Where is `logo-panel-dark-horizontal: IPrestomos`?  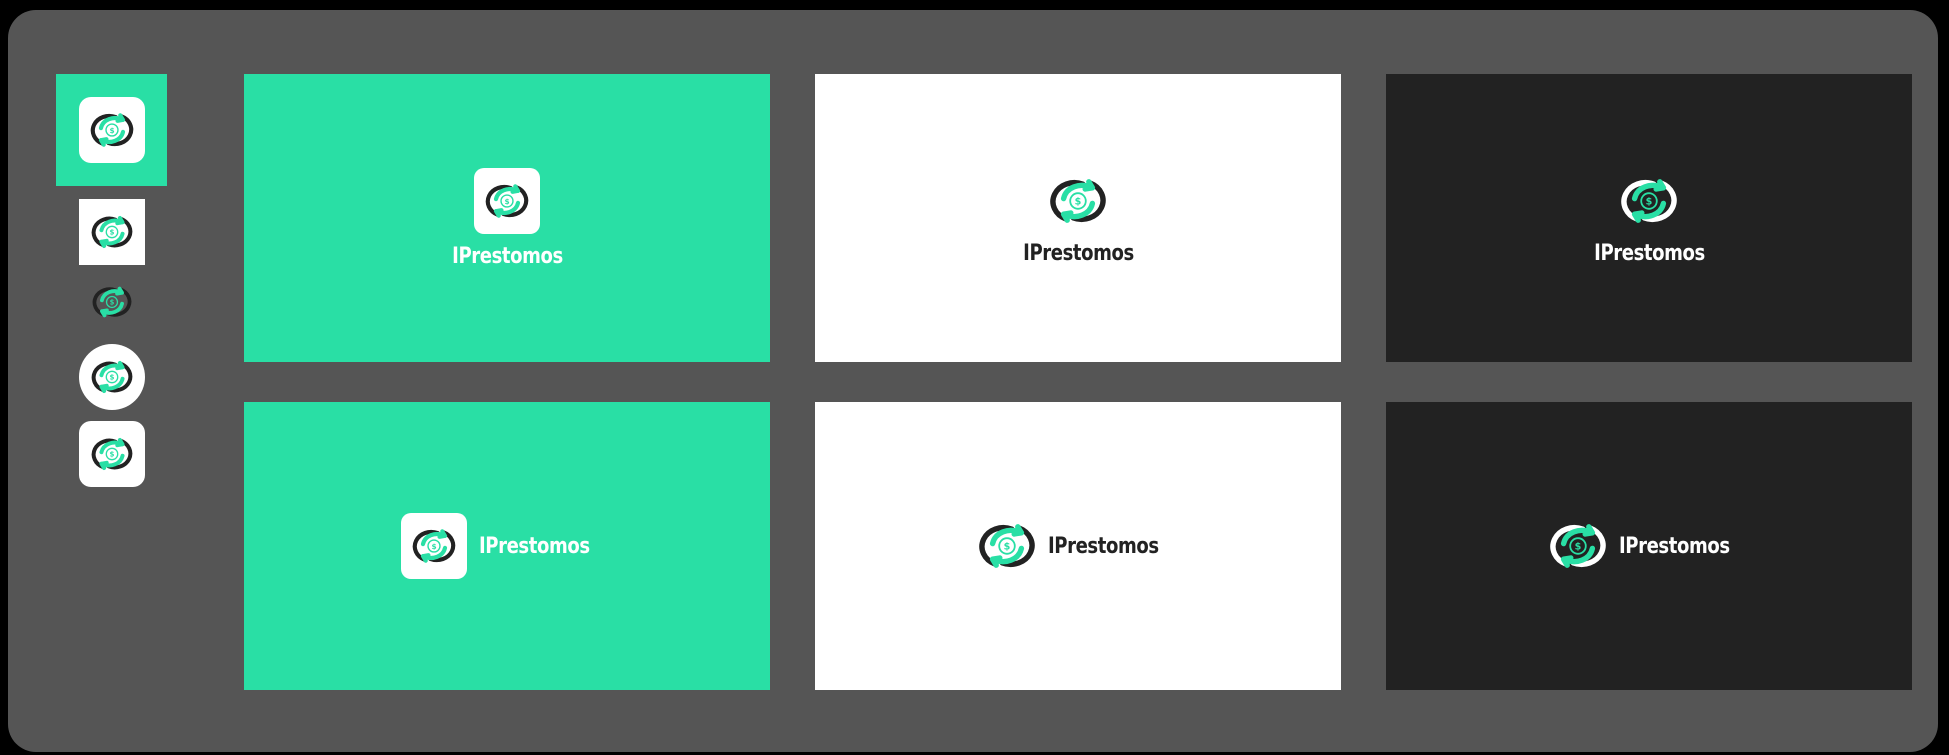 logo-panel-dark-horizontal: IPrestomos is located at coordinates (1649, 546).